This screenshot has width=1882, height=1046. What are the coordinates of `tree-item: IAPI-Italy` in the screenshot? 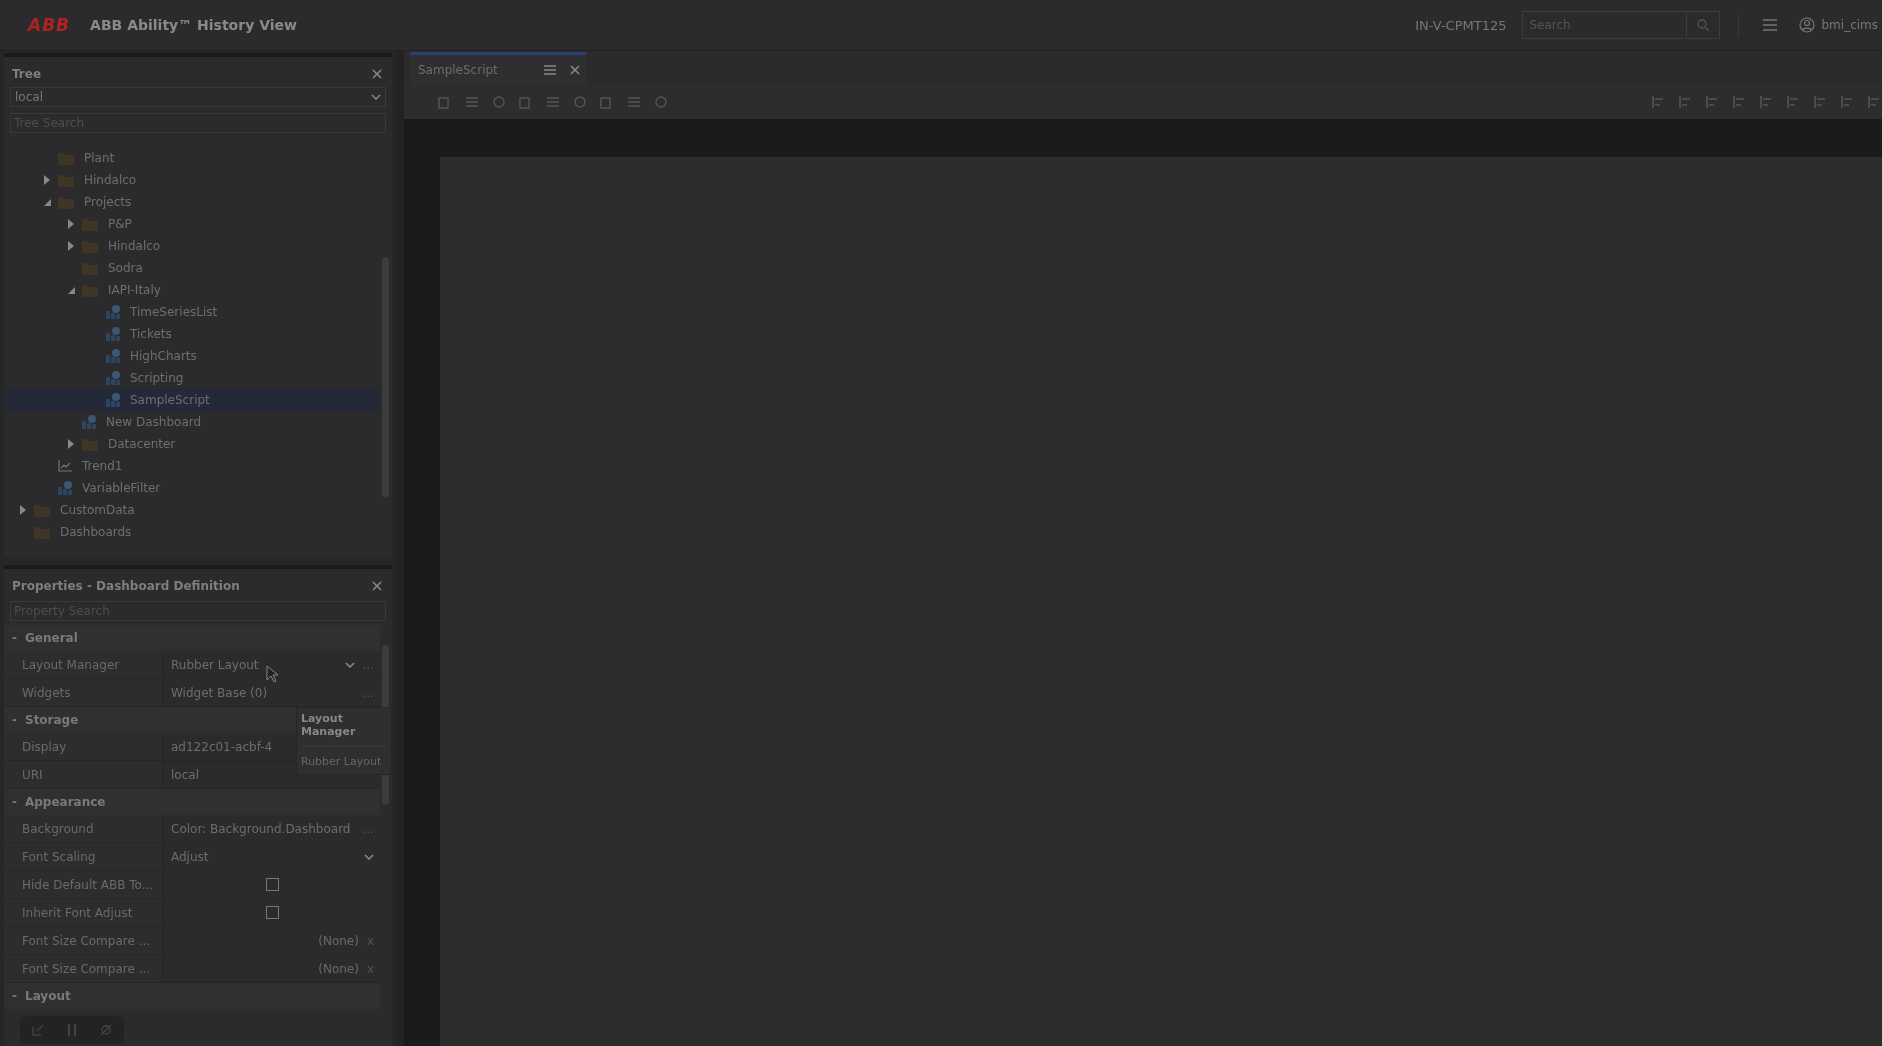 It's located at (192, 290).